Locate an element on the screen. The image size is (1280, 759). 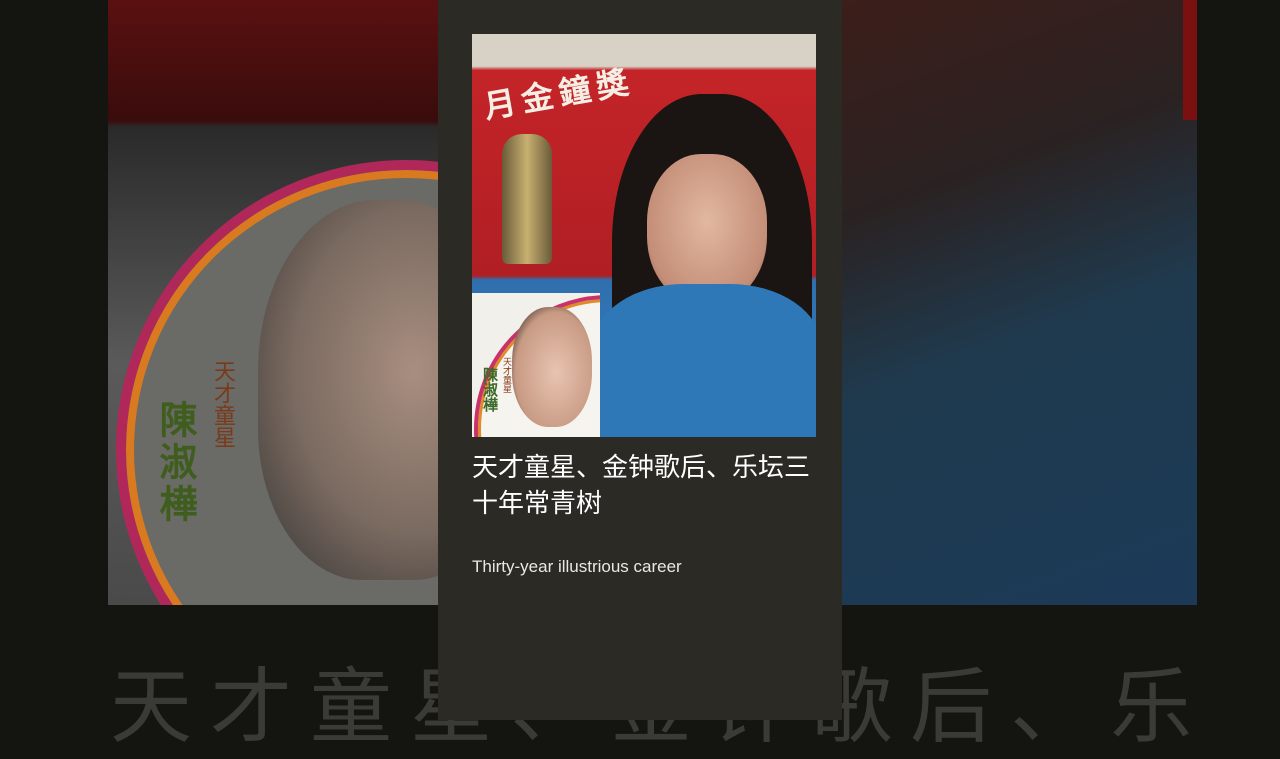
photo-face is located at coordinates (707, 229).